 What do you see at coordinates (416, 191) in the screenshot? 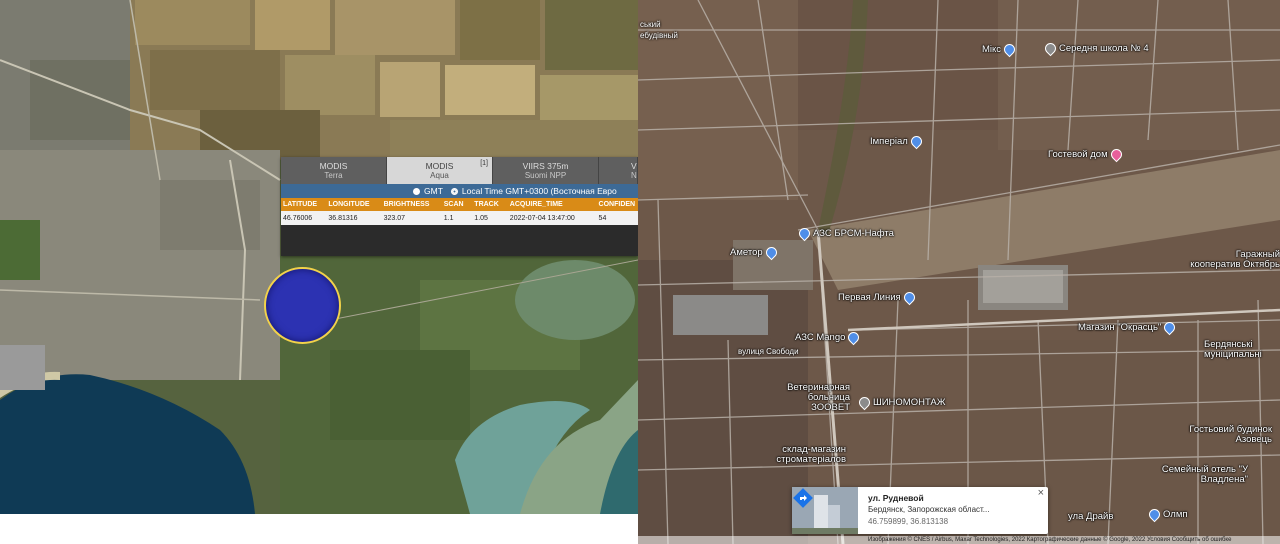
I see `gmt-radio` at bounding box center [416, 191].